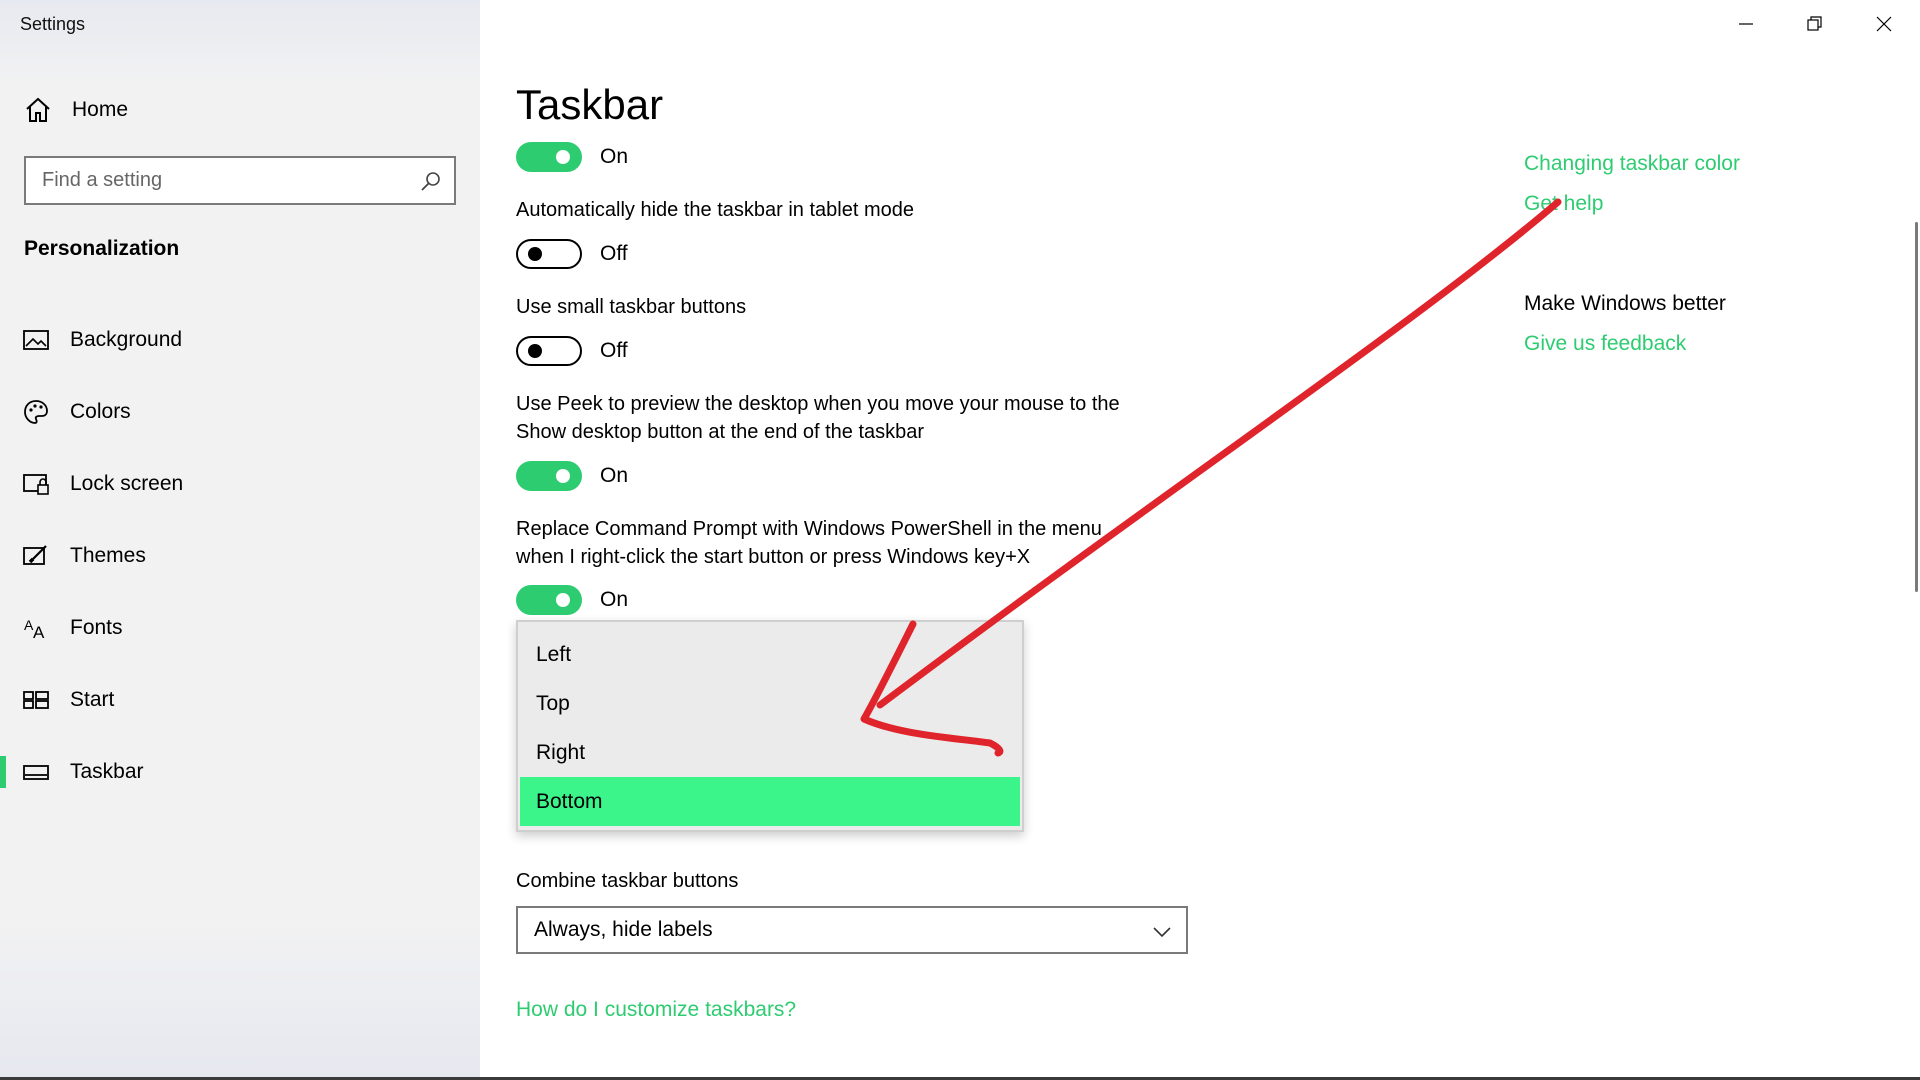 This screenshot has height=1080, width=1920. I want to click on search-box, so click(240, 180).